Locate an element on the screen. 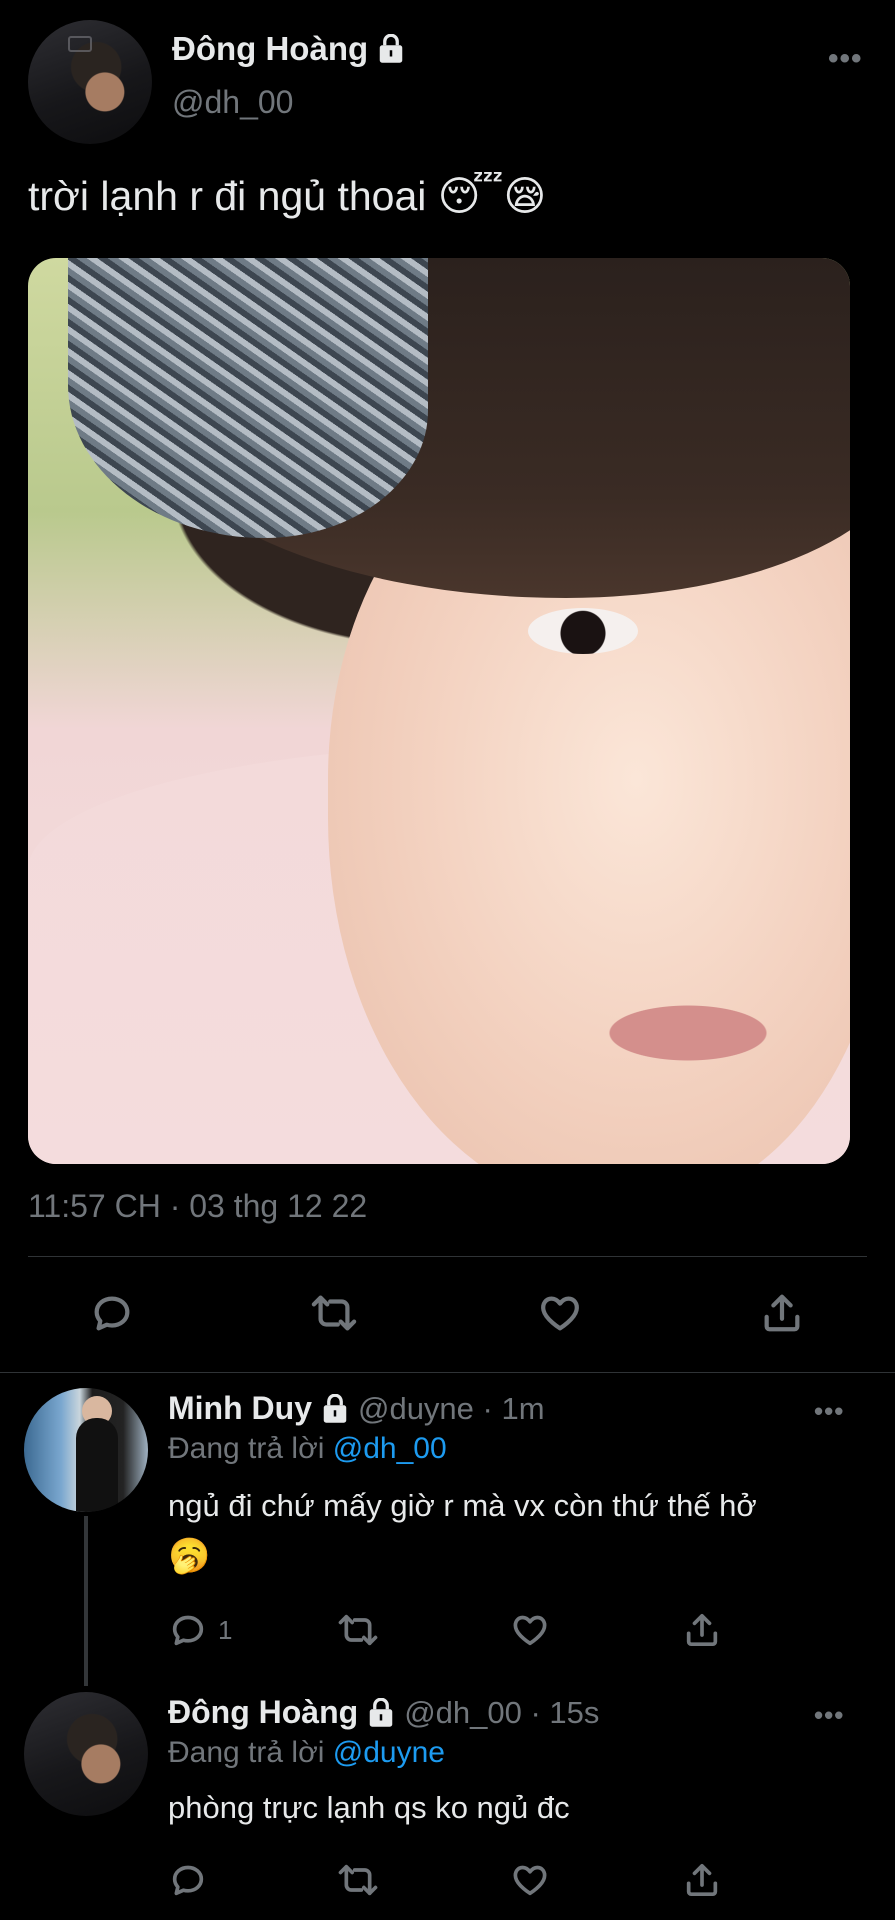 The image size is (895, 1920). reply-handle-time: @duyne · 1m is located at coordinates (451, 1409).